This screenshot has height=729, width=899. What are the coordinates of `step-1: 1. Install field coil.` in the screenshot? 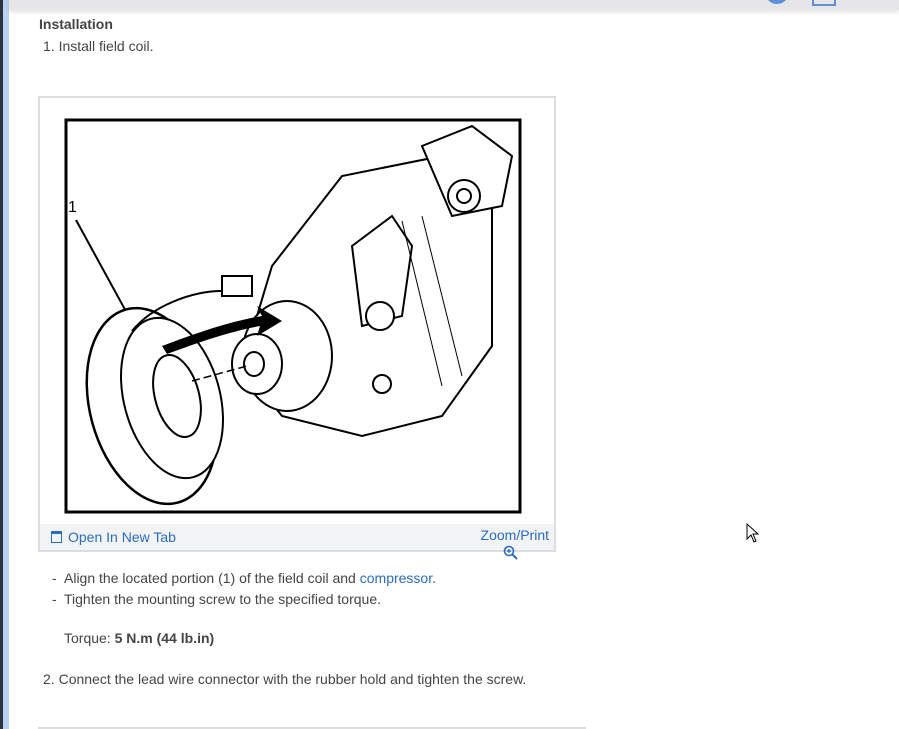 It's located at (98, 46).